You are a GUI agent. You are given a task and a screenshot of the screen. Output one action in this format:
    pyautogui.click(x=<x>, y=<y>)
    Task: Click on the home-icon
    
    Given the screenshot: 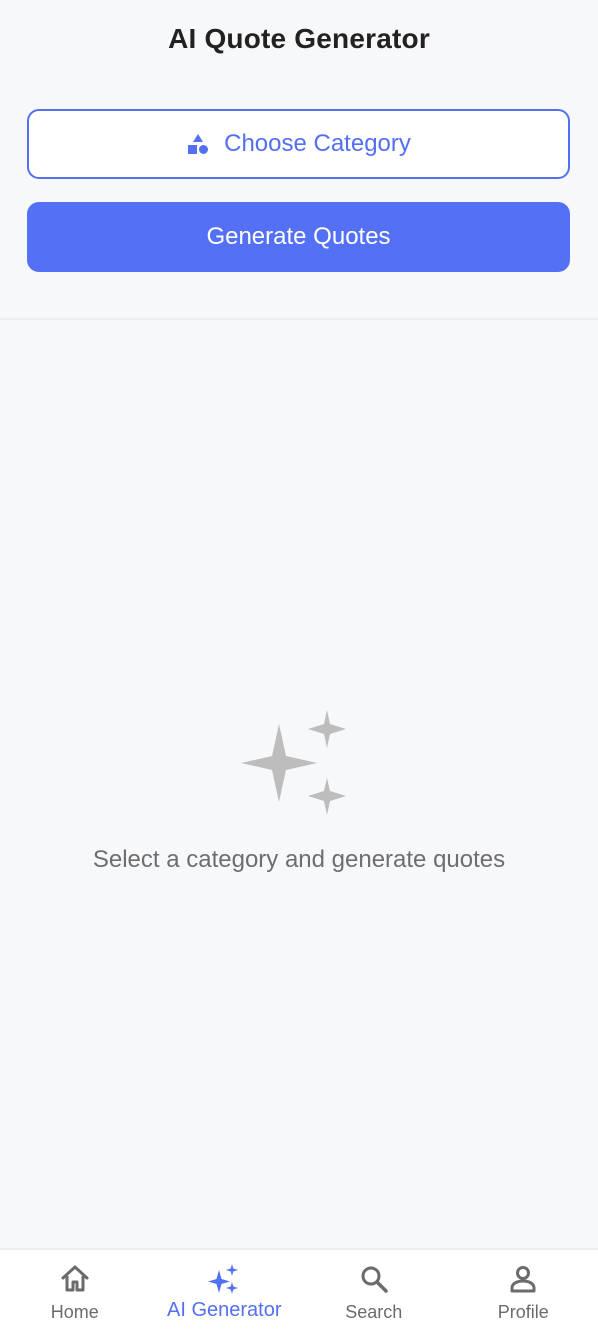 What is the action you would take?
    pyautogui.click(x=75, y=1279)
    